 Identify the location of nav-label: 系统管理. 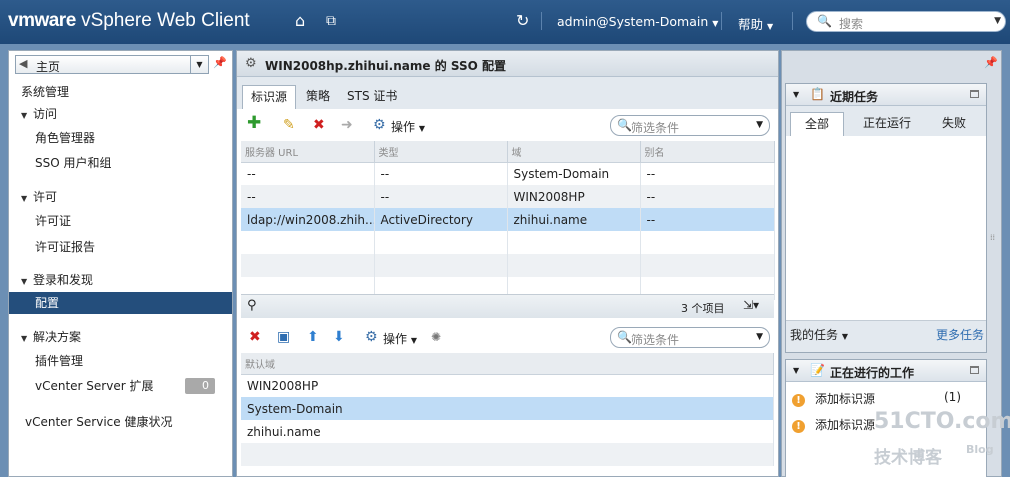
(45, 92).